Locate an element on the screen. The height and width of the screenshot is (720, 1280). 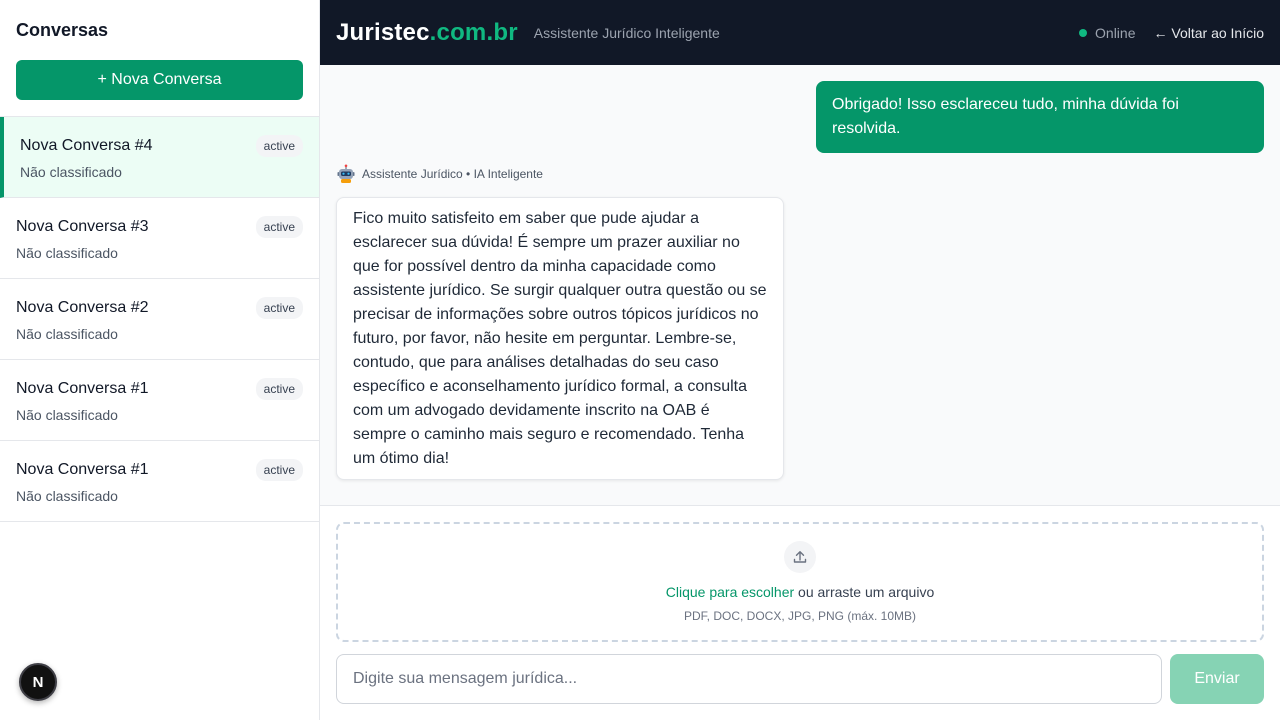
assistant-label: Assistente Jurídico • IA Inteligente is located at coordinates (452, 174).